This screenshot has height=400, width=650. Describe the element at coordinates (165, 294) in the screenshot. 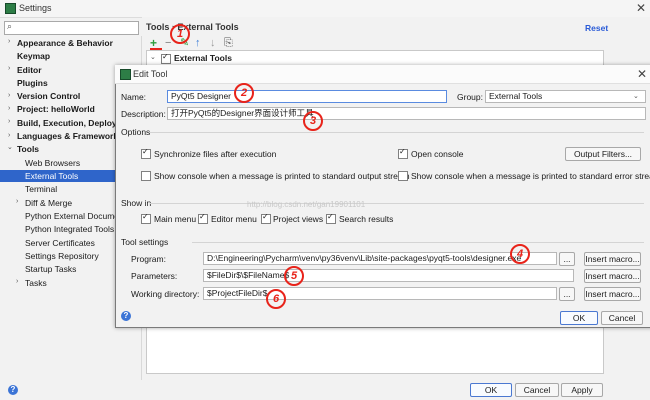

I see `working-dir-label: Working directory:` at that location.